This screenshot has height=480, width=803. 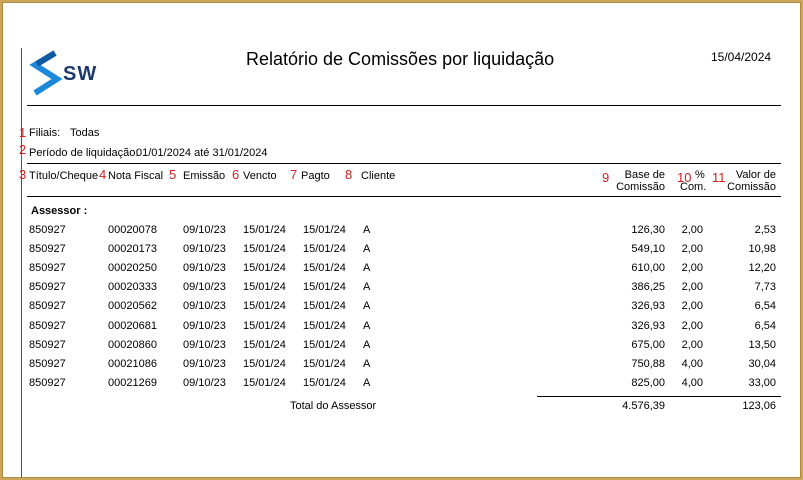 What do you see at coordinates (765, 287) in the screenshot?
I see `cell-valor: 7,73` at bounding box center [765, 287].